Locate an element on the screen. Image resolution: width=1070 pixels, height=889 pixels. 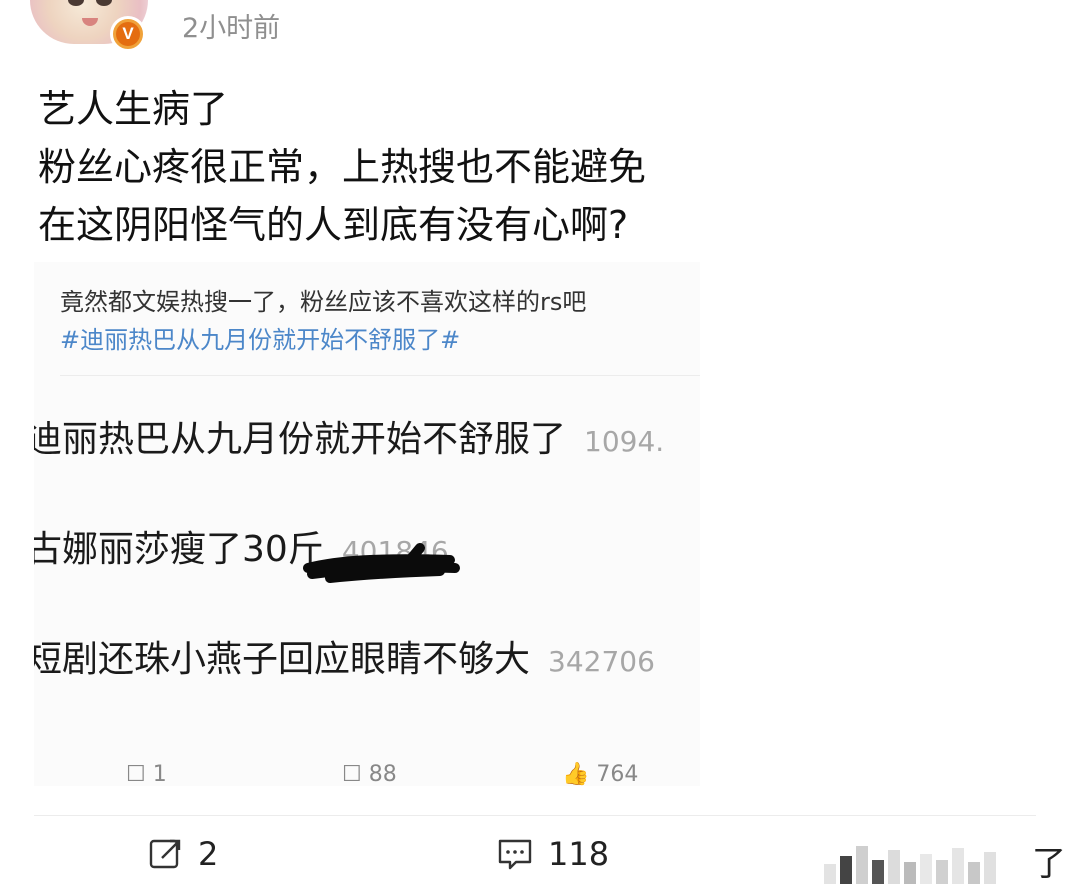
watermark: 了 is located at coordinates (940, 860).